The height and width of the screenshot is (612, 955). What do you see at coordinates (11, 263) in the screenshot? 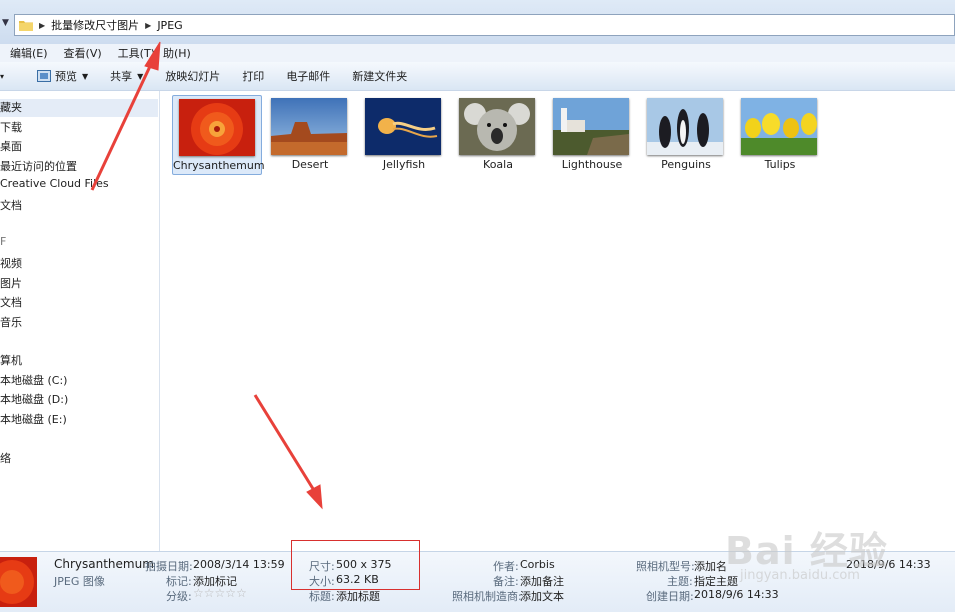
I see `nav-item-videos: 视频` at bounding box center [11, 263].